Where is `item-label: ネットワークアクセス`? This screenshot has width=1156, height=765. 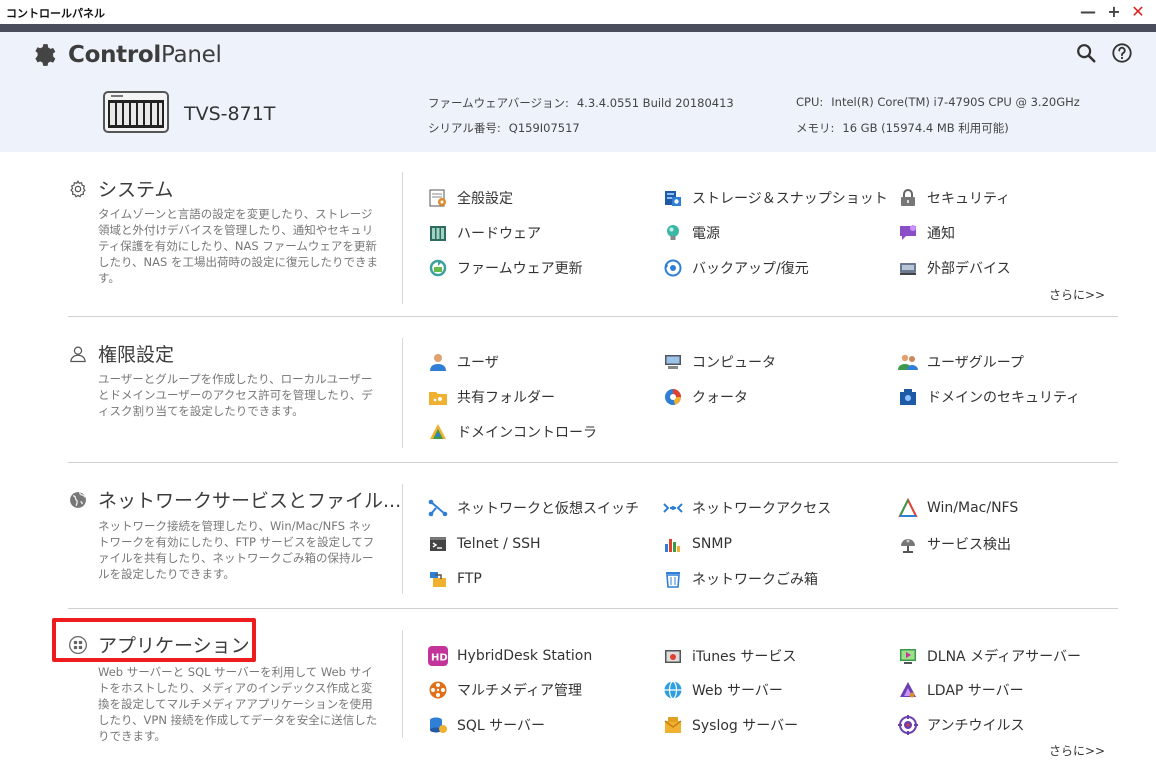
item-label: ネットワークアクセス is located at coordinates (762, 509).